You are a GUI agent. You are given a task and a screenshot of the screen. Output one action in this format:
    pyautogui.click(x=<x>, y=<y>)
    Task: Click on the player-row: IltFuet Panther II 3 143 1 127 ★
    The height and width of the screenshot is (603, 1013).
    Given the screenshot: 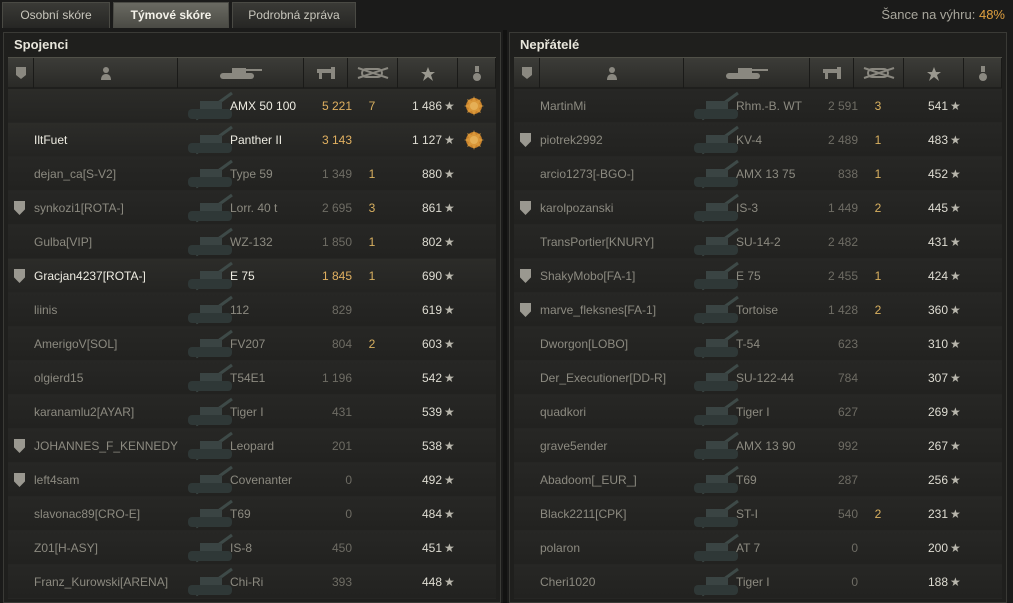 What is the action you would take?
    pyautogui.click(x=252, y=140)
    